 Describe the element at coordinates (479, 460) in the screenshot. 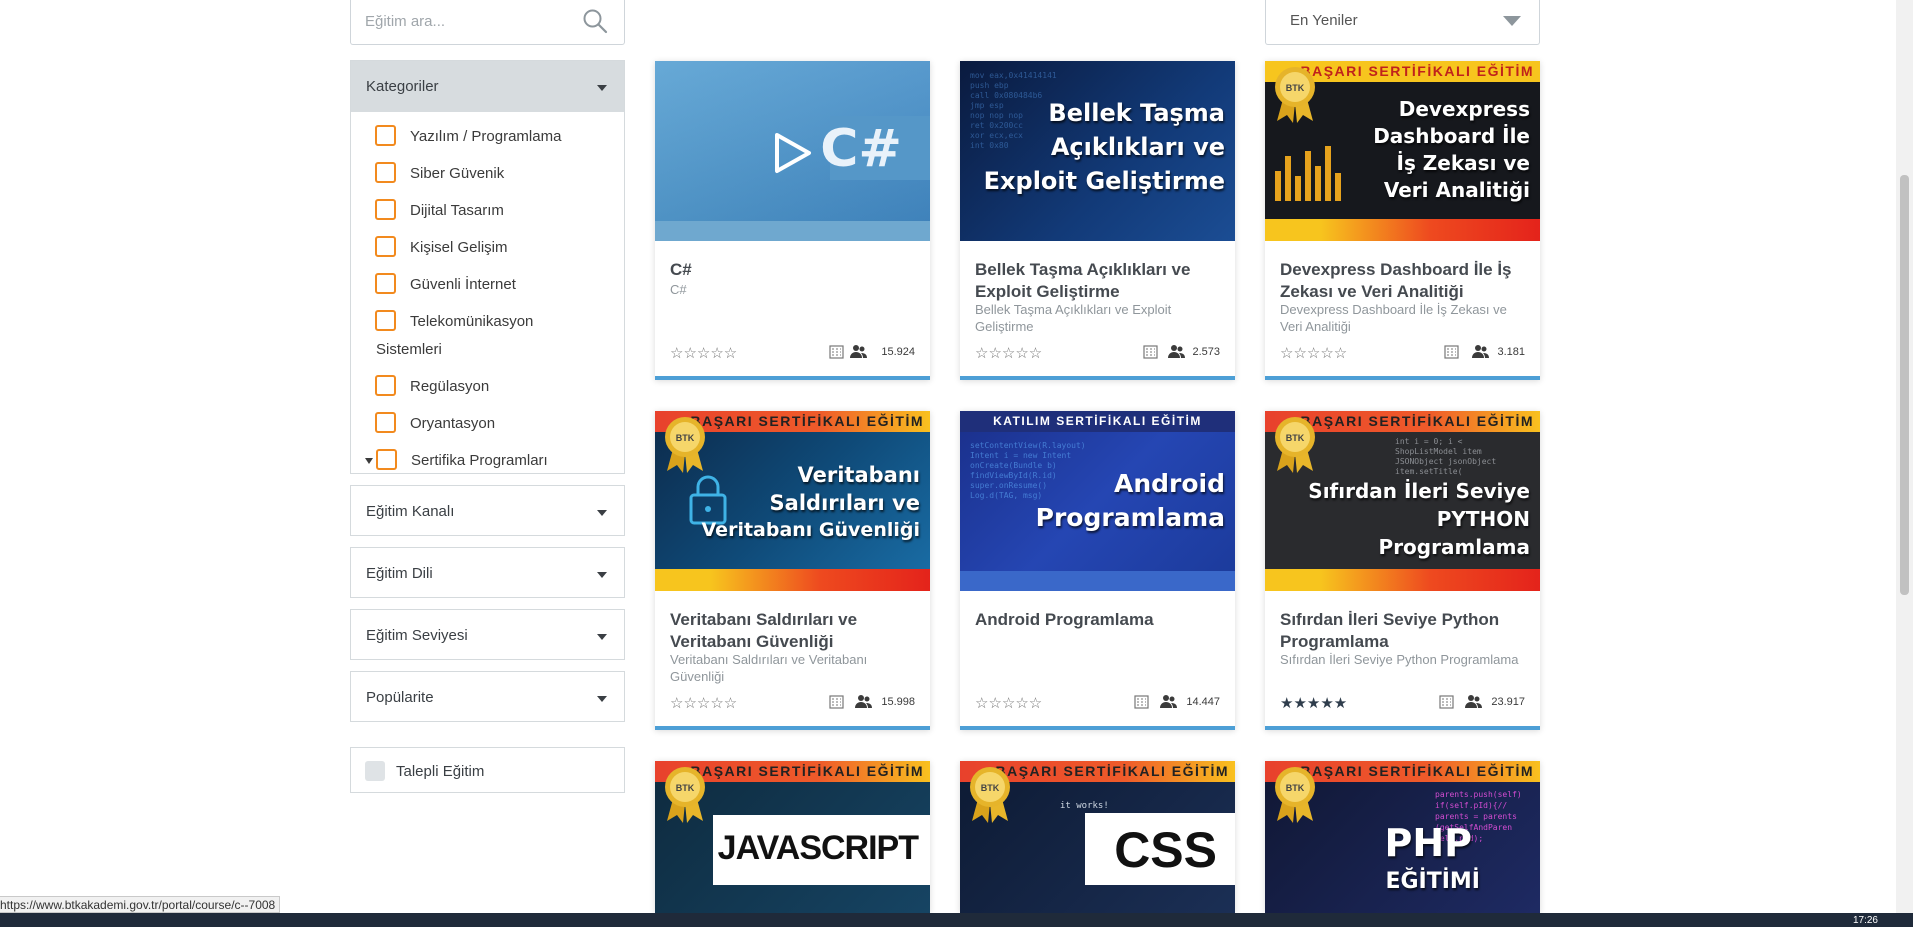

I see `category-label: Sertifika Programları` at that location.